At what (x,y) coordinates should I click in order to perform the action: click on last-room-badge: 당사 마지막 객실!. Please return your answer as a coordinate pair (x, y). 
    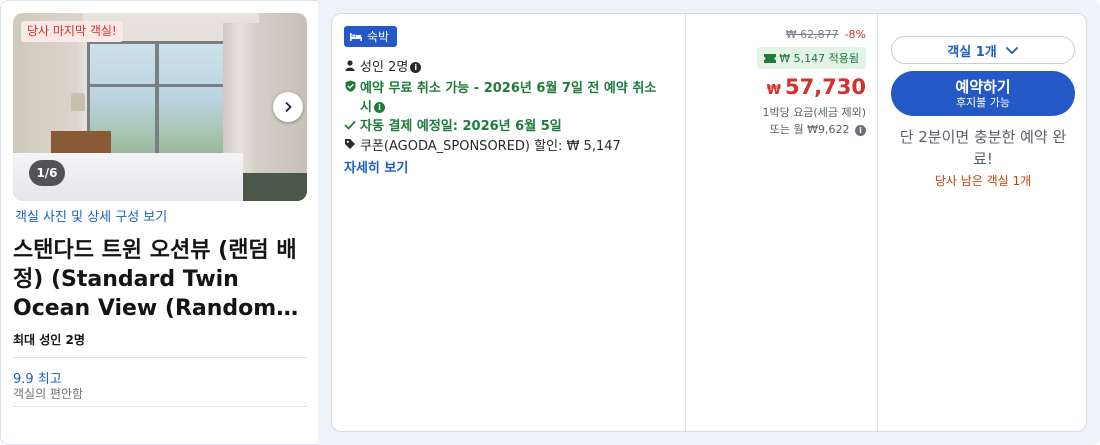
    Looking at the image, I should click on (72, 31).